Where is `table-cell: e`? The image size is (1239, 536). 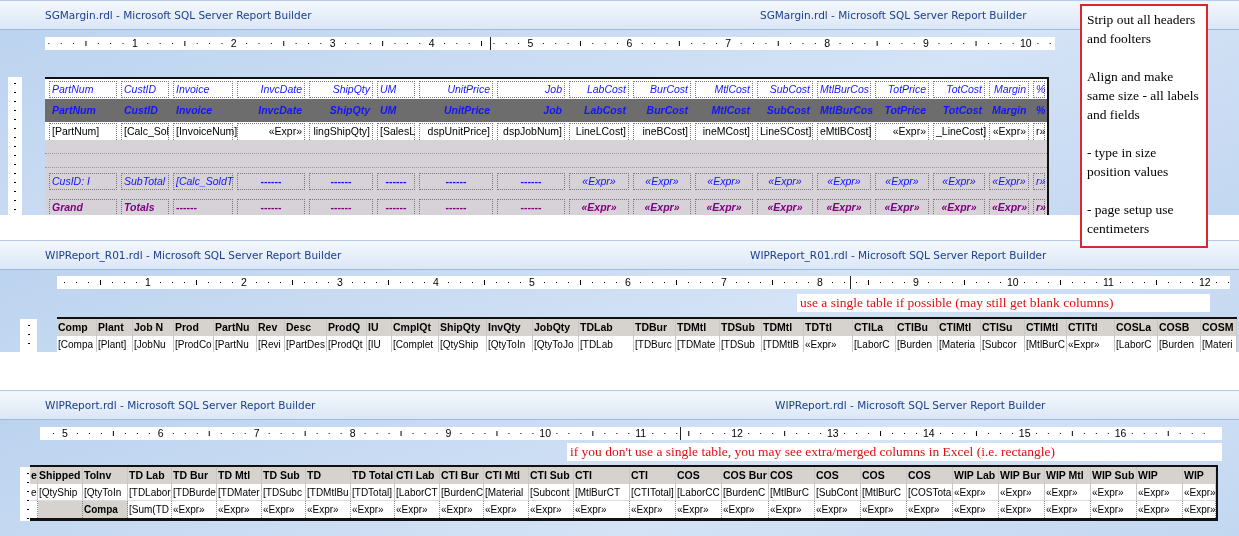
table-cell: e is located at coordinates (34, 492).